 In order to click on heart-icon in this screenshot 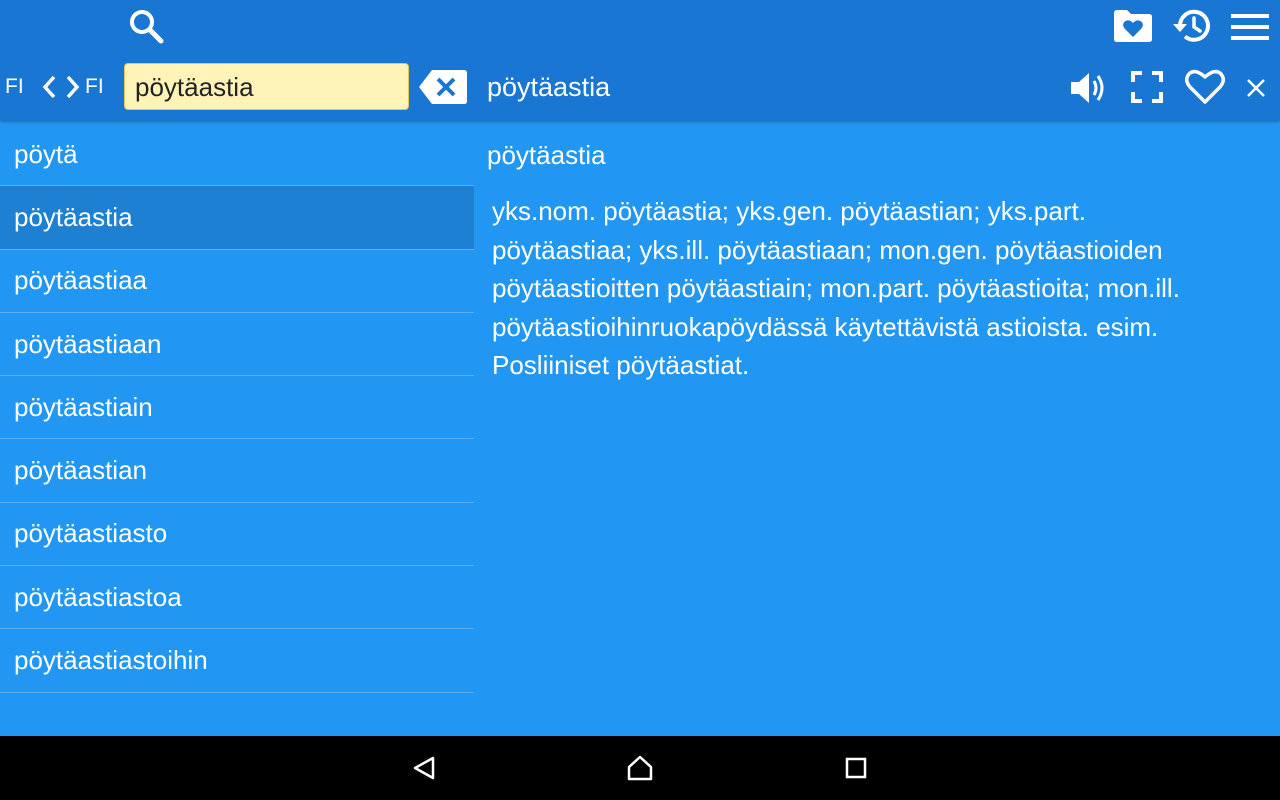, I will do `click(1205, 87)`.